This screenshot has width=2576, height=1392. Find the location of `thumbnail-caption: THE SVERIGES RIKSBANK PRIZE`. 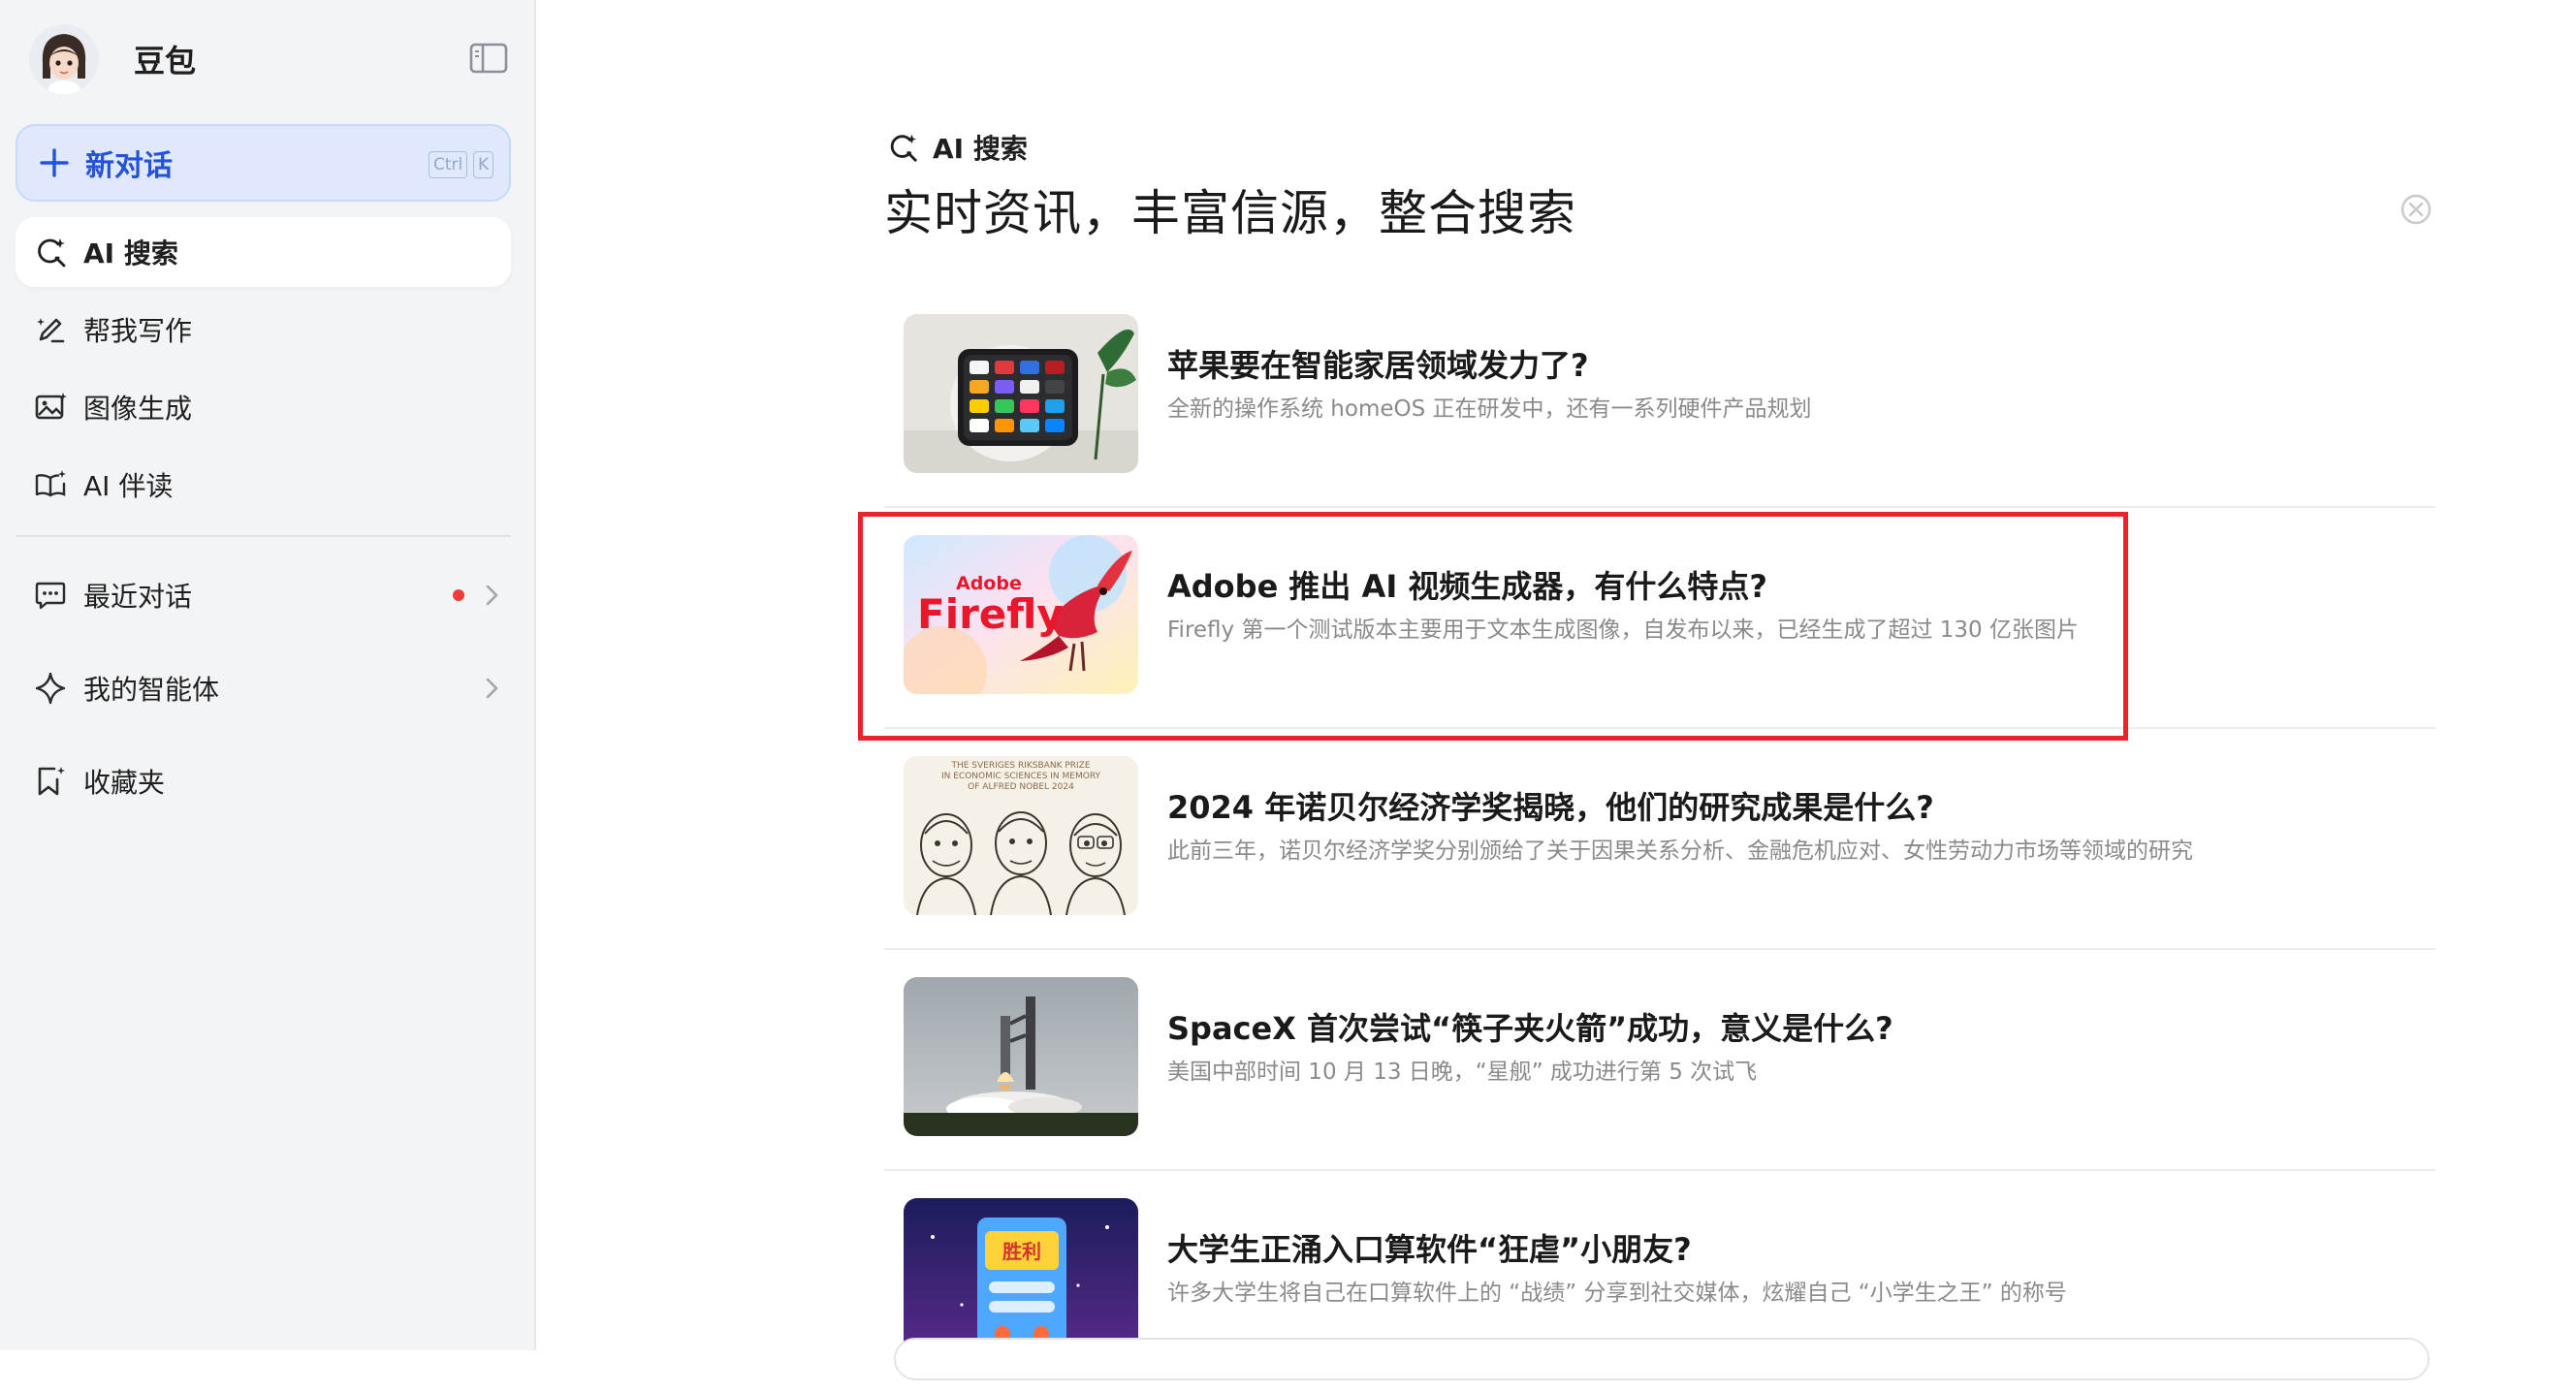

thumbnail-caption: THE SVERIGES RIKSBANK PRIZE is located at coordinates (1020, 766).